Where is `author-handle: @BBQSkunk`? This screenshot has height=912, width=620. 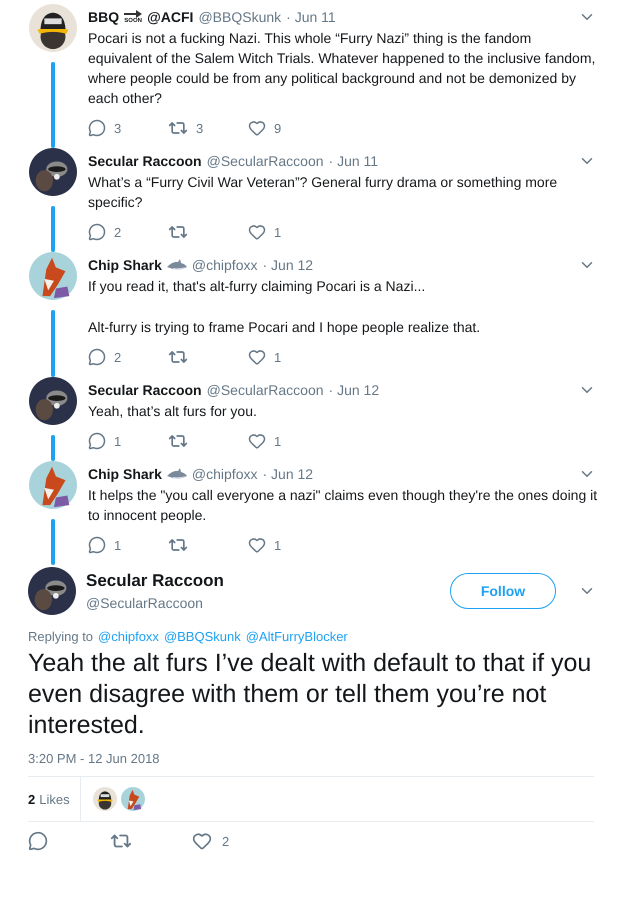 author-handle: @BBQSkunk is located at coordinates (240, 17).